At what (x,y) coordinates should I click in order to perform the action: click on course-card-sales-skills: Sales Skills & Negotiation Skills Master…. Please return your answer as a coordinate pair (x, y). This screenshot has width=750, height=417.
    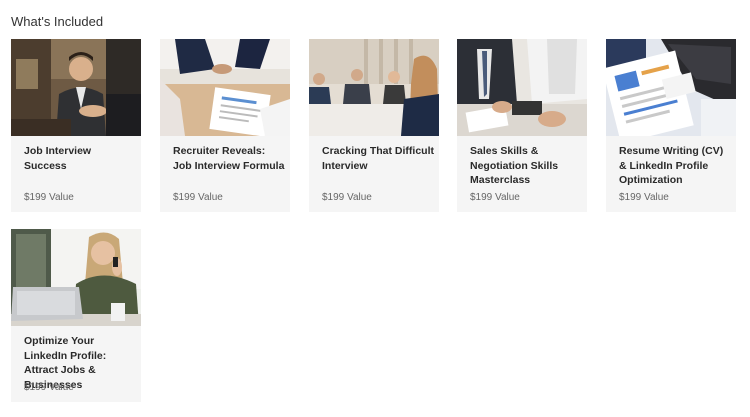
    Looking at the image, I should click on (522, 125).